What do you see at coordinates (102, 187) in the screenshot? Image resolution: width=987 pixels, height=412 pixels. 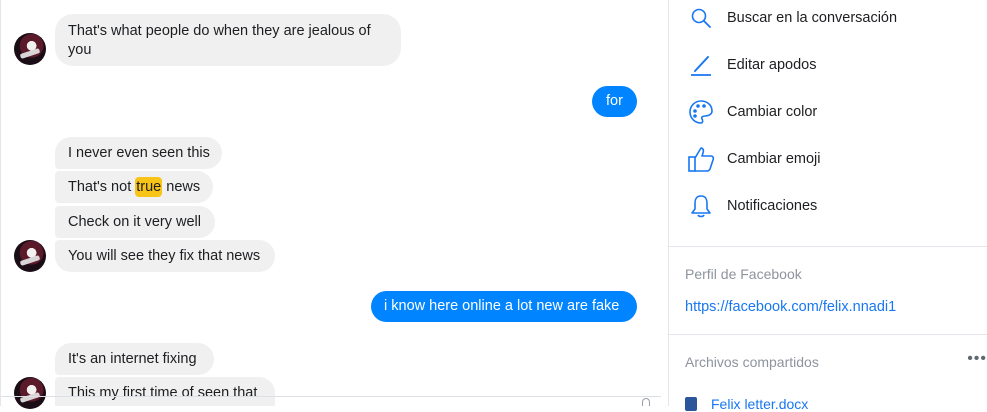 I see `message-text: That's not` at bounding box center [102, 187].